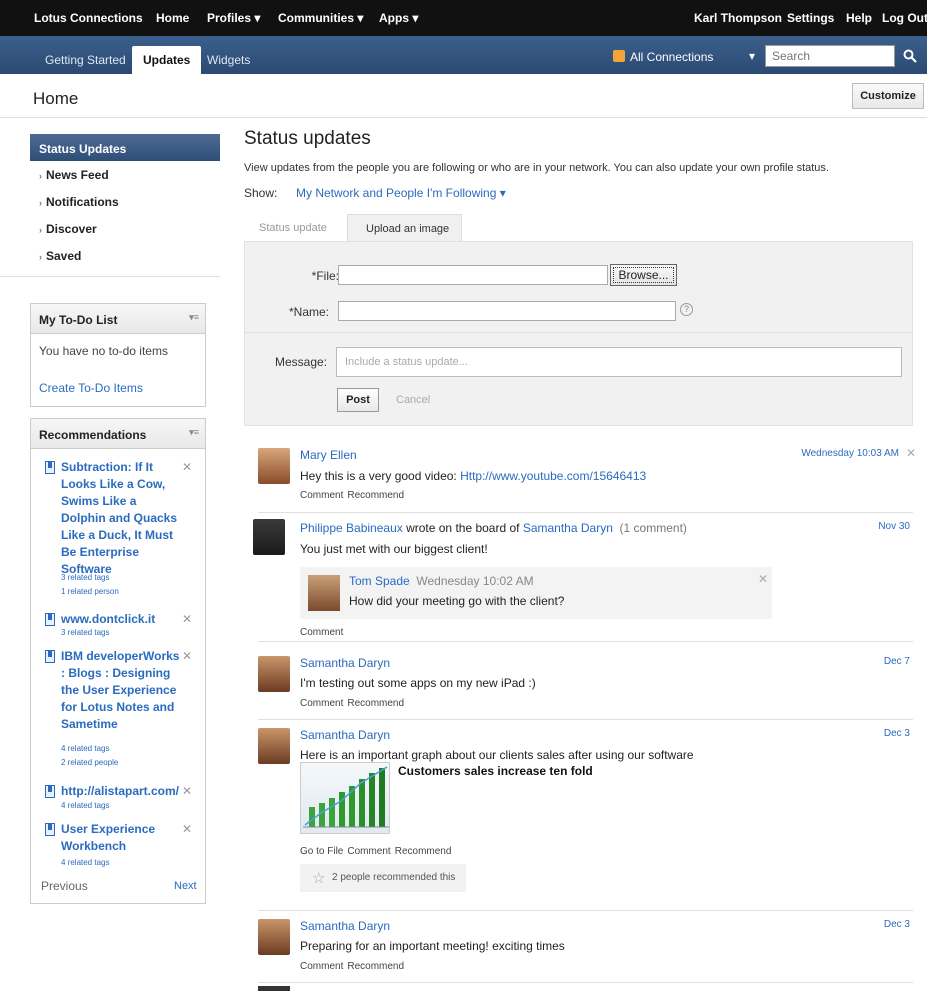 The width and height of the screenshot is (927, 991). Describe the element at coordinates (401, 193) in the screenshot. I see `show-filter-dropdown: My Network and People I'm Following ▾` at that location.